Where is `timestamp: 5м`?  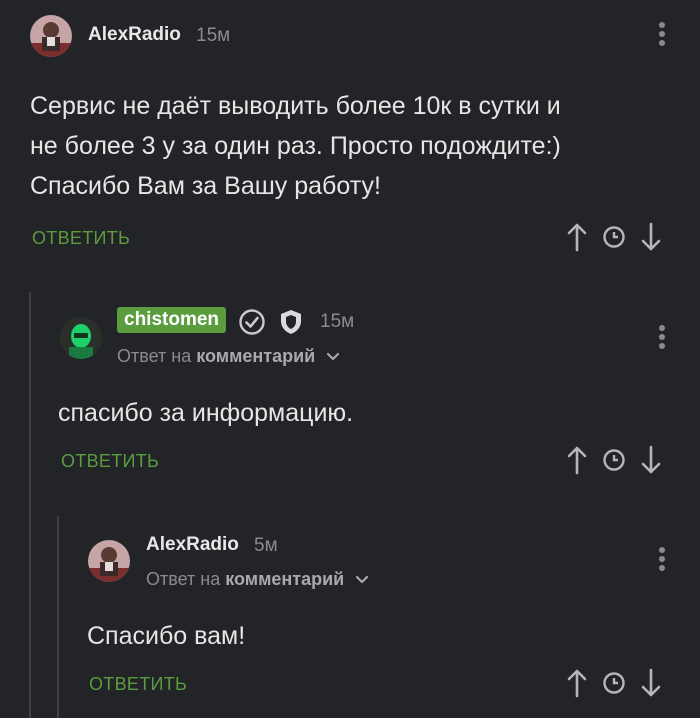
timestamp: 5м is located at coordinates (266, 545).